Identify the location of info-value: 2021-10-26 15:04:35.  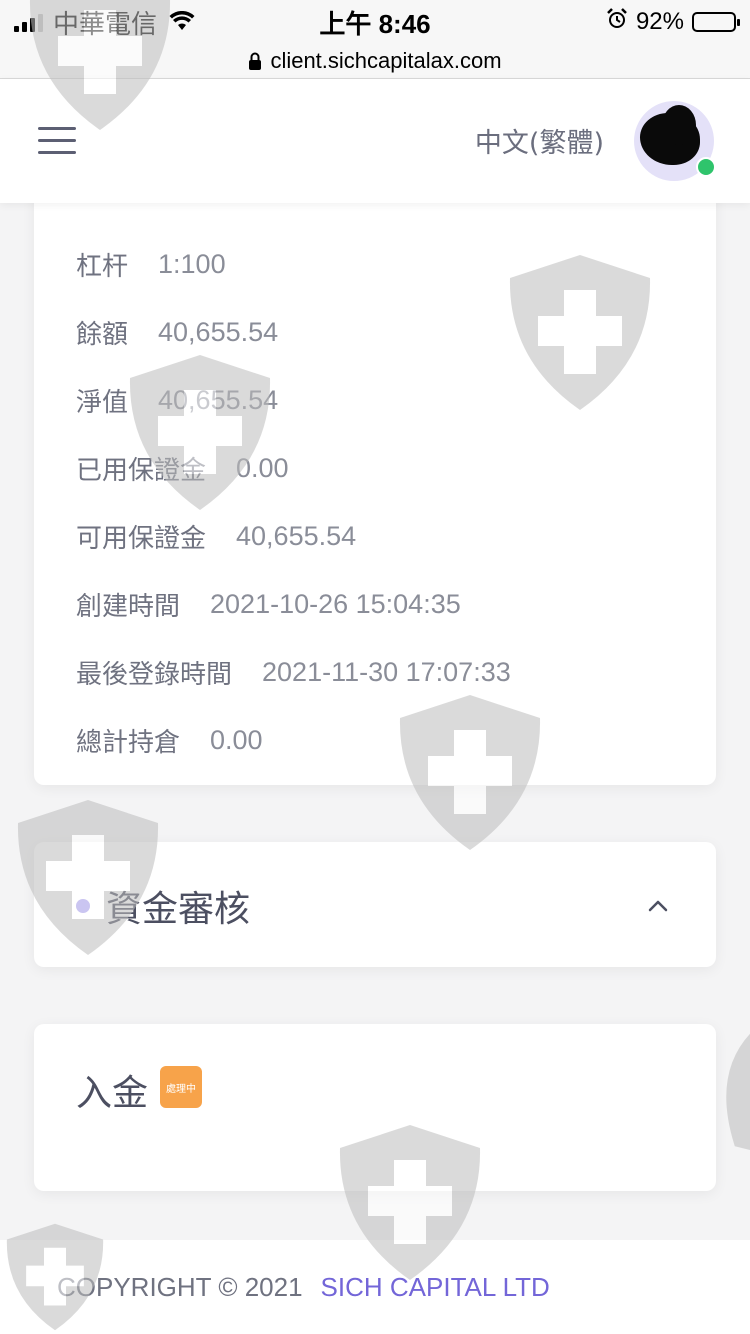
(335, 603).